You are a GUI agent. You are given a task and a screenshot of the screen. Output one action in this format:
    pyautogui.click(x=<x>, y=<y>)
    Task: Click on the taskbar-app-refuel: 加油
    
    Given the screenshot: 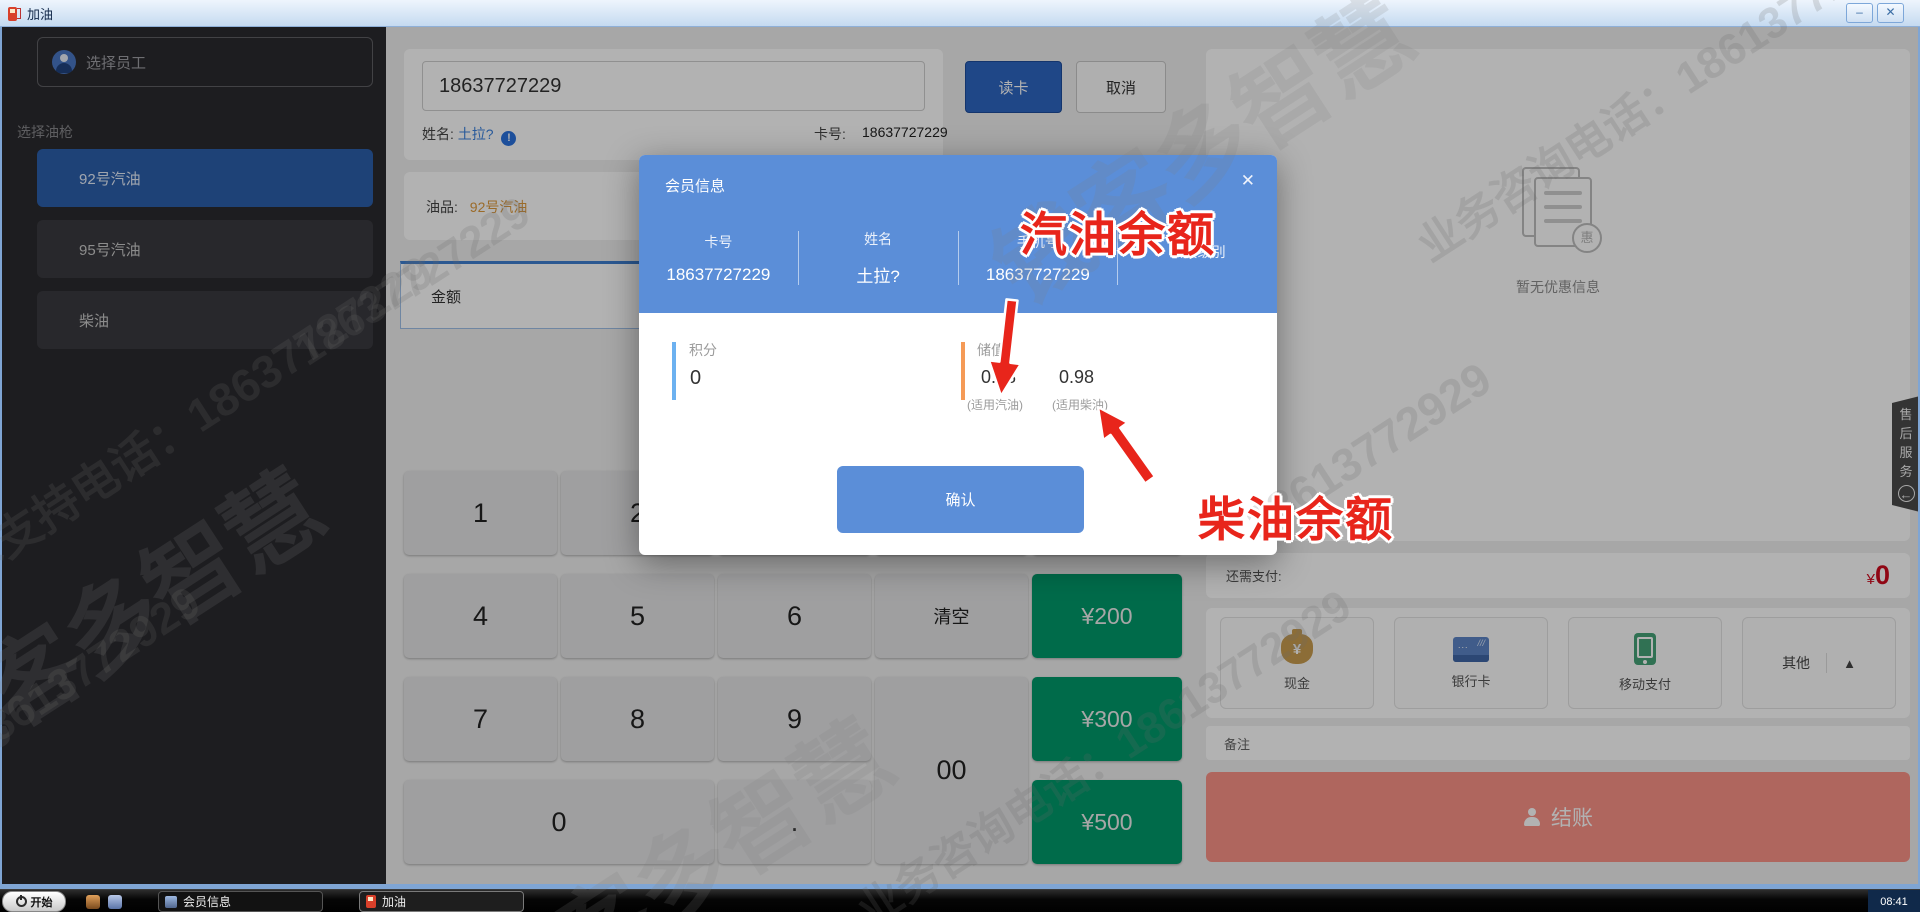 What is the action you would take?
    pyautogui.click(x=441, y=901)
    